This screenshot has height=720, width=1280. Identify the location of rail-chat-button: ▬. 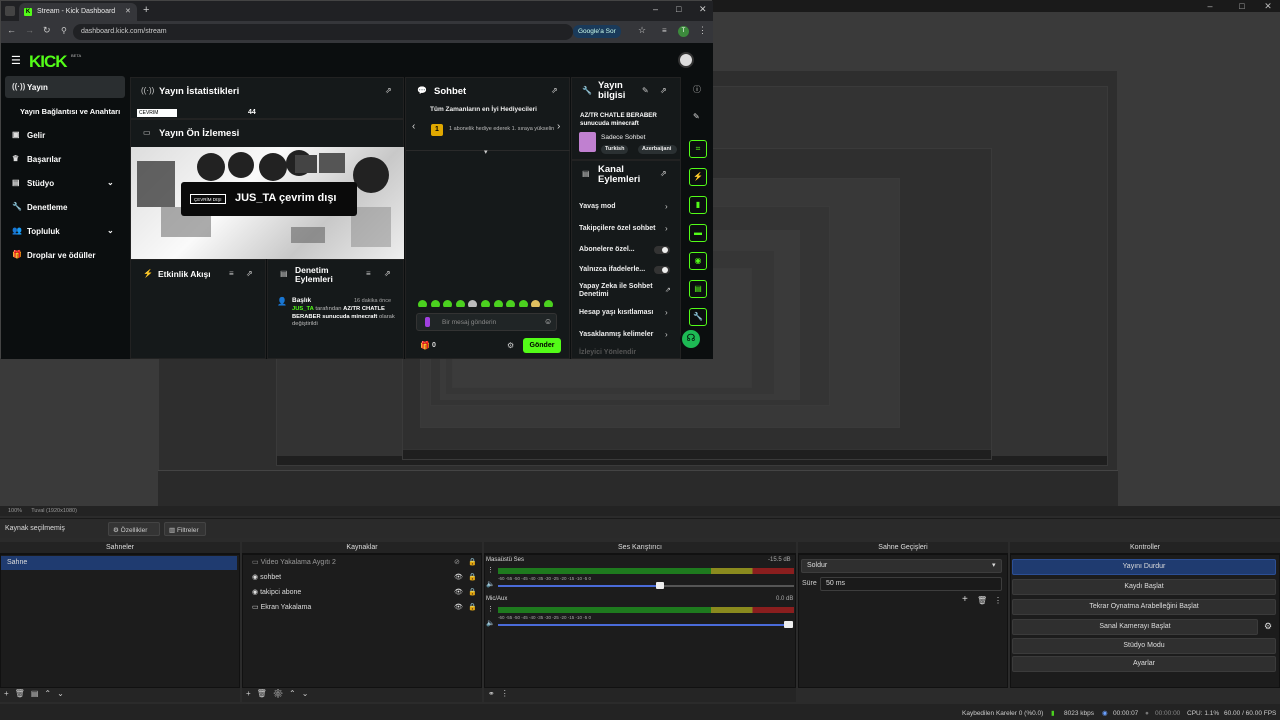
(698, 233).